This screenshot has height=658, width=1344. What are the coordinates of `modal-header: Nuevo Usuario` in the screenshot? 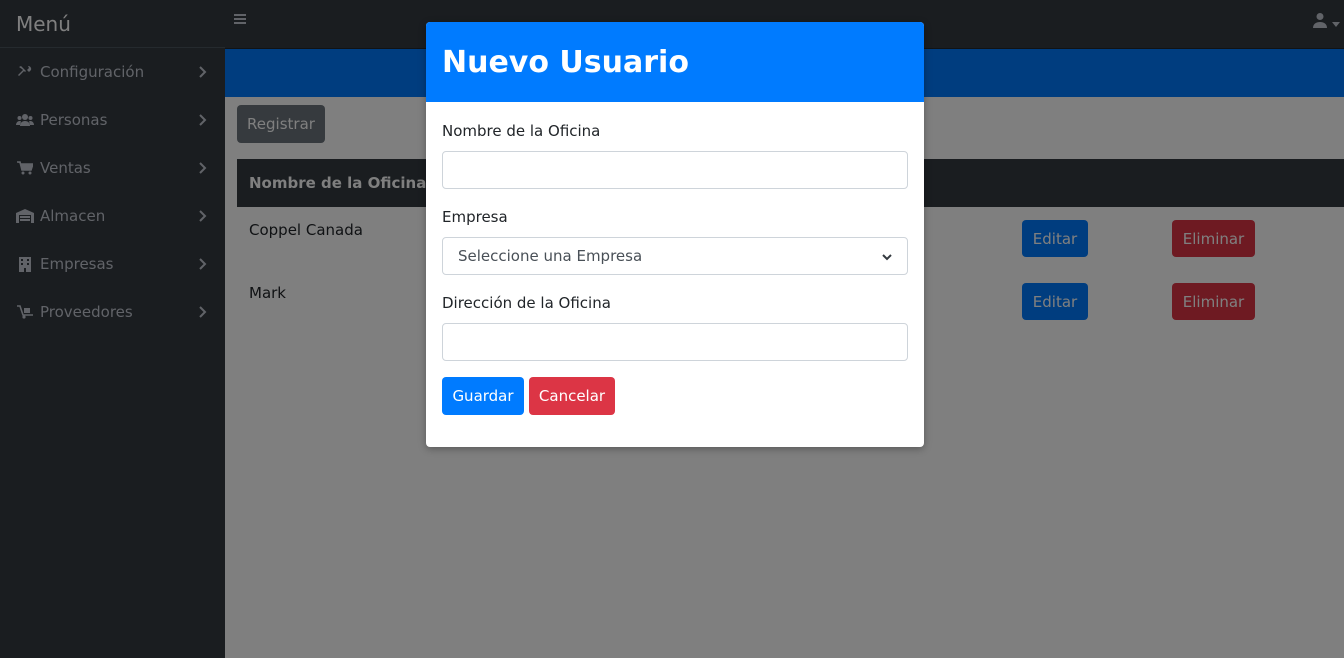 It's located at (675, 62).